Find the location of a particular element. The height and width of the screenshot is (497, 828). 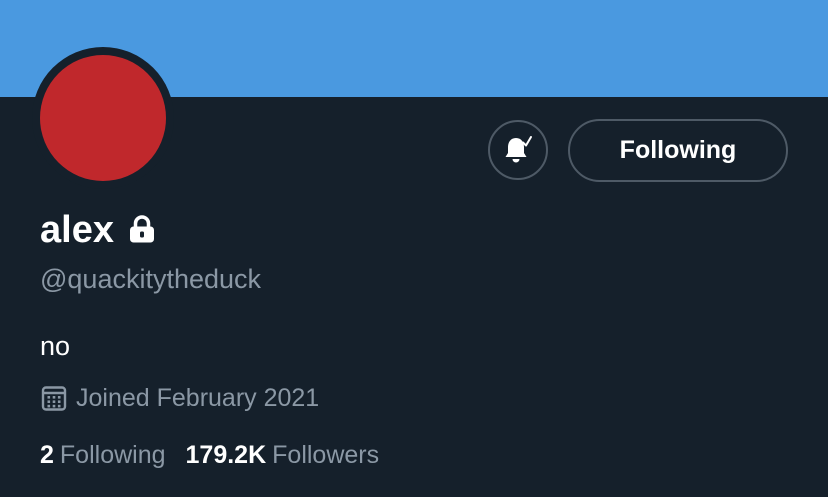

following-stat-link: 2 Following is located at coordinates (103, 455).